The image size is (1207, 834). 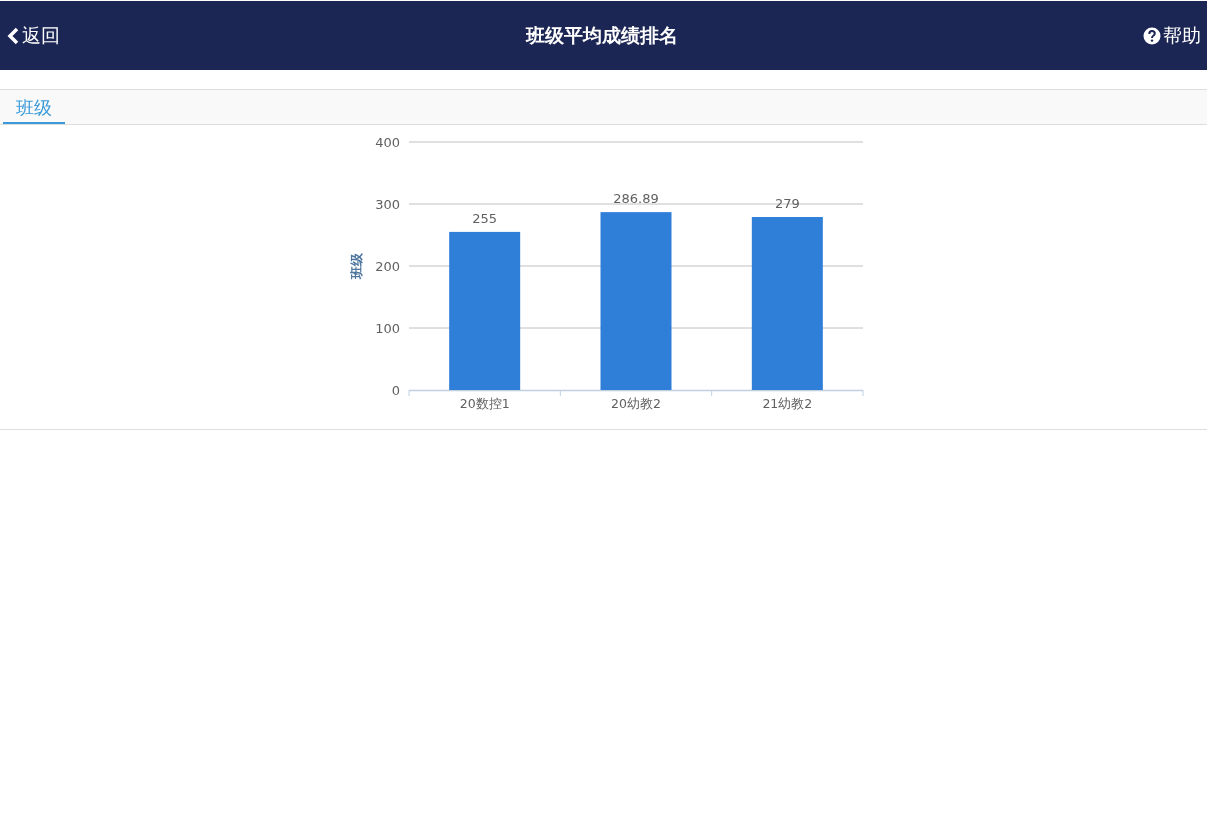 What do you see at coordinates (1152, 35) in the screenshot?
I see `help-icon` at bounding box center [1152, 35].